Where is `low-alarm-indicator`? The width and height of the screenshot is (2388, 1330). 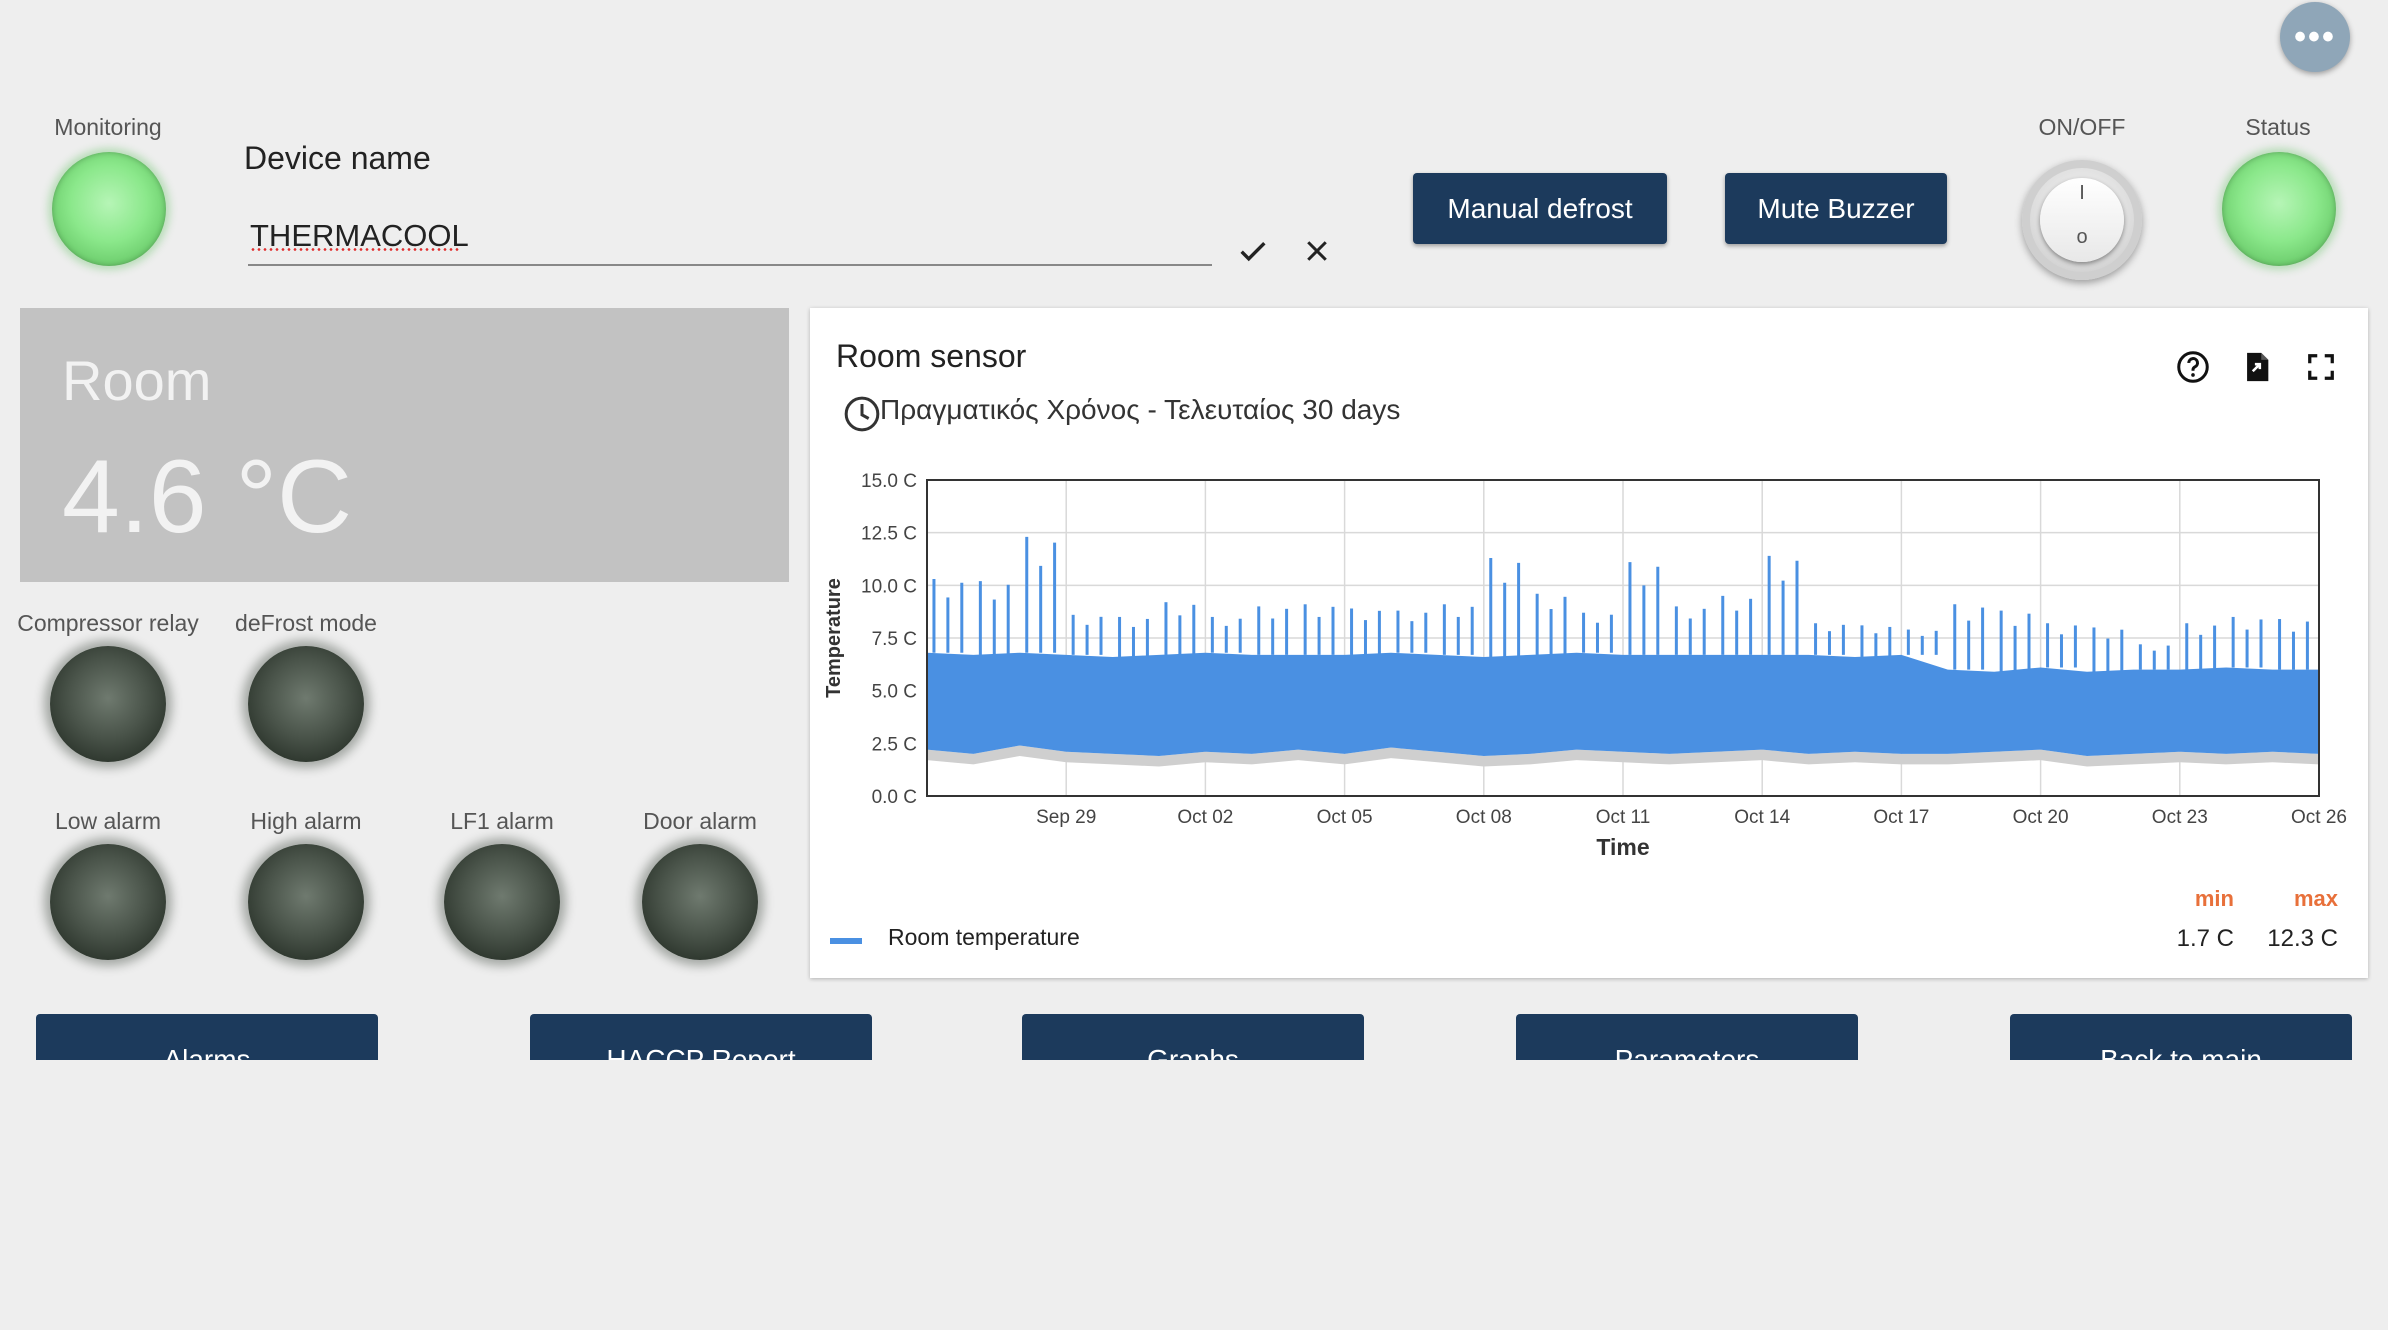 low-alarm-indicator is located at coordinates (108, 902).